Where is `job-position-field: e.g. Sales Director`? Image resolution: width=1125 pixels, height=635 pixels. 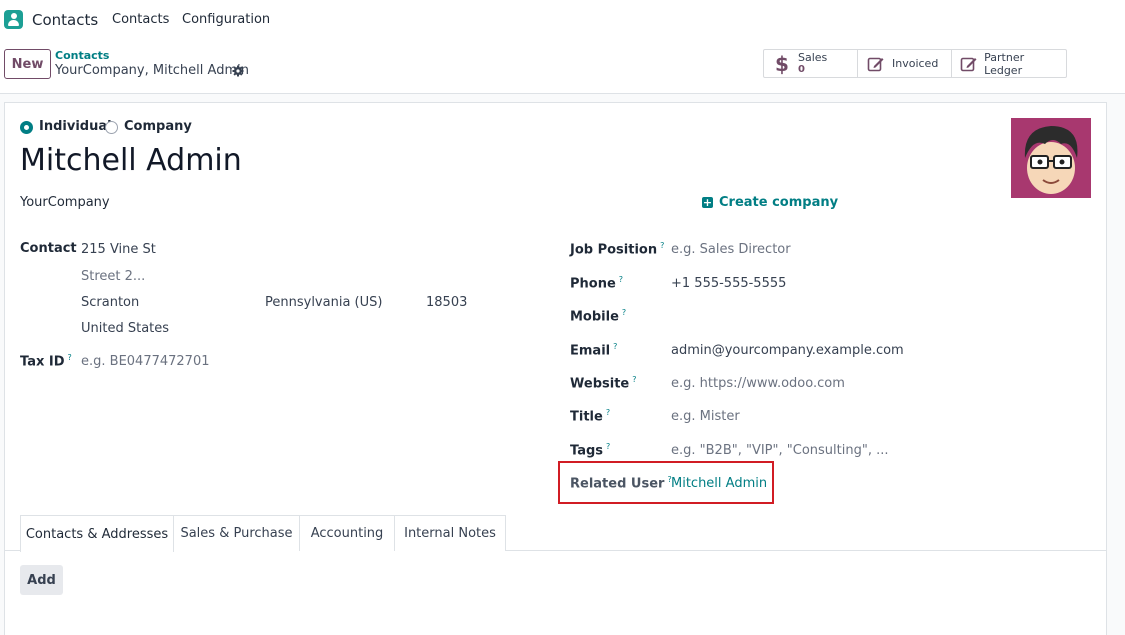 job-position-field: e.g. Sales Director is located at coordinates (731, 249).